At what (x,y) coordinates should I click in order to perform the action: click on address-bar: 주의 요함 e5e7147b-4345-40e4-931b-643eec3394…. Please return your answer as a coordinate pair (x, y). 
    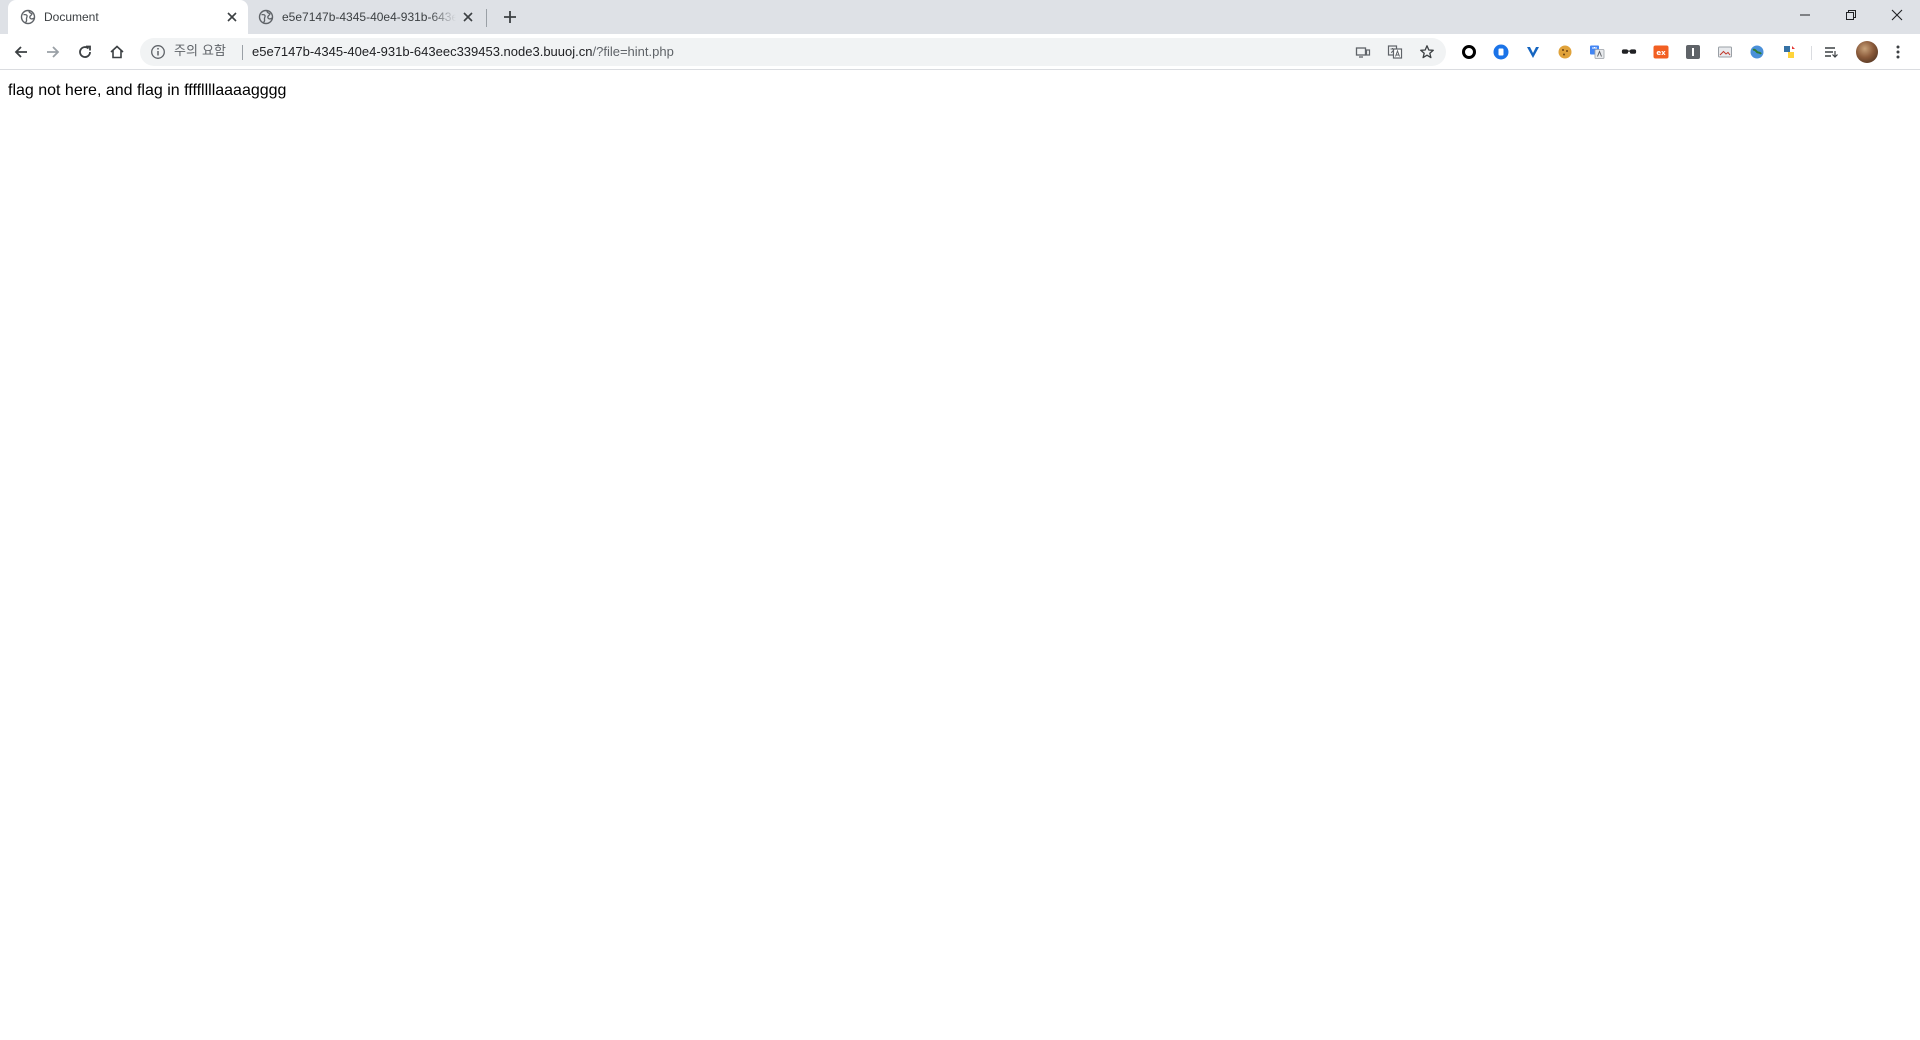
    Looking at the image, I should click on (793, 52).